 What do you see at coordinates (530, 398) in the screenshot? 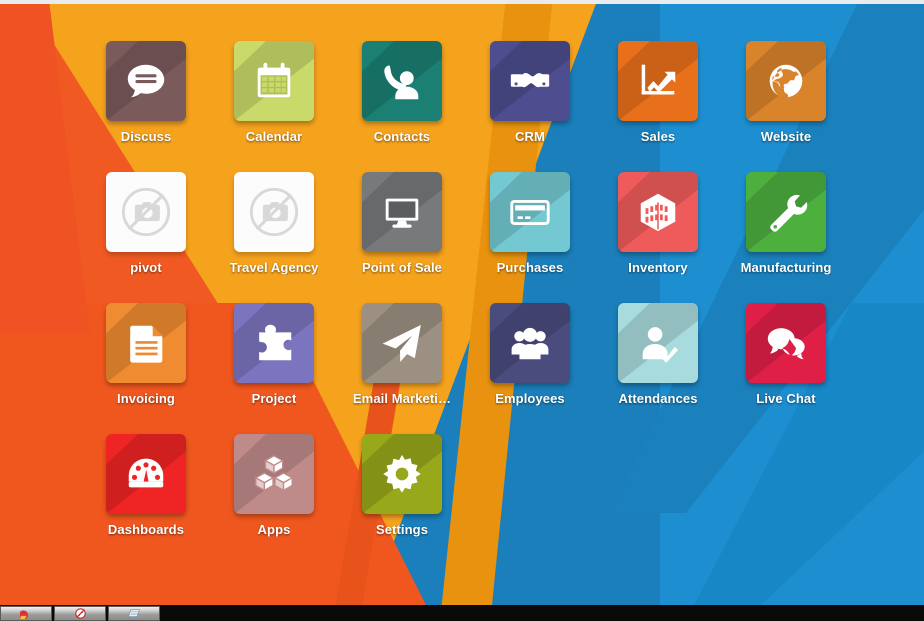
I see `app-label: Employees` at bounding box center [530, 398].